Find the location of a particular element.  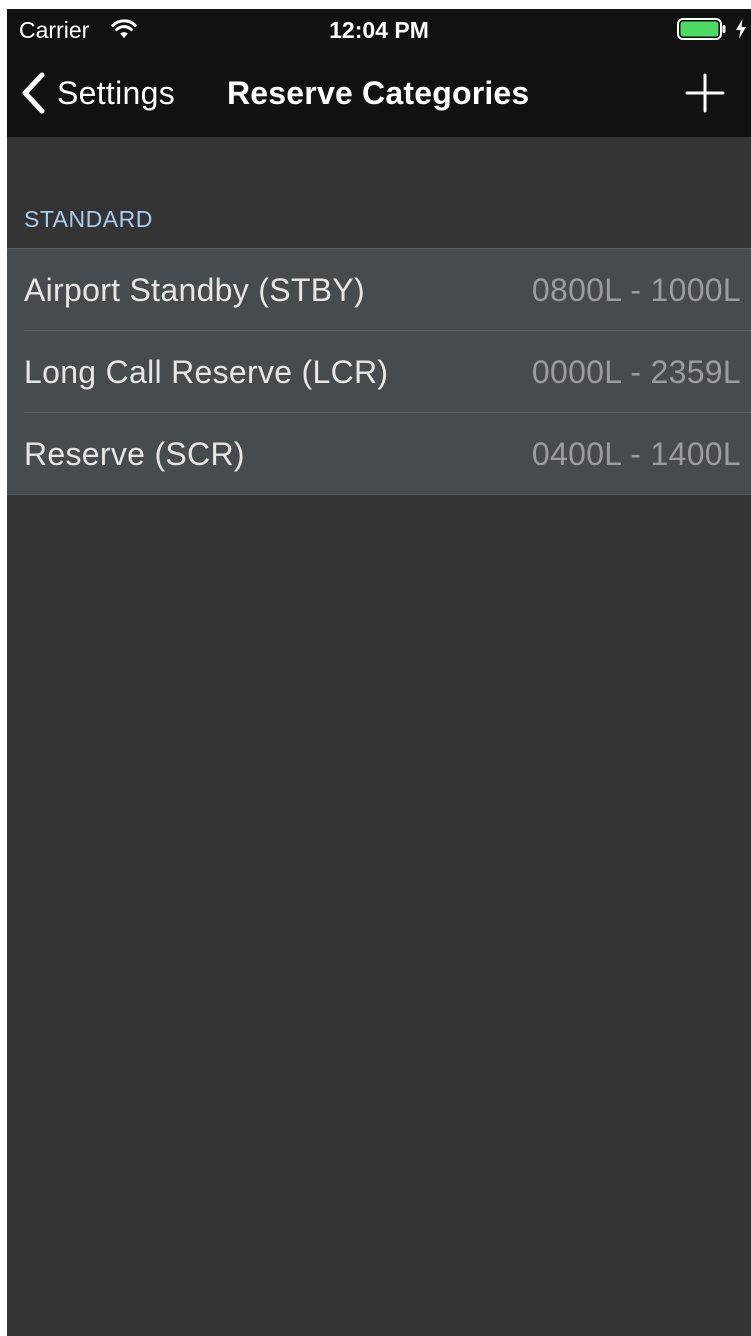

status-bar: Carrier 12:04 PM is located at coordinates (379, 29).